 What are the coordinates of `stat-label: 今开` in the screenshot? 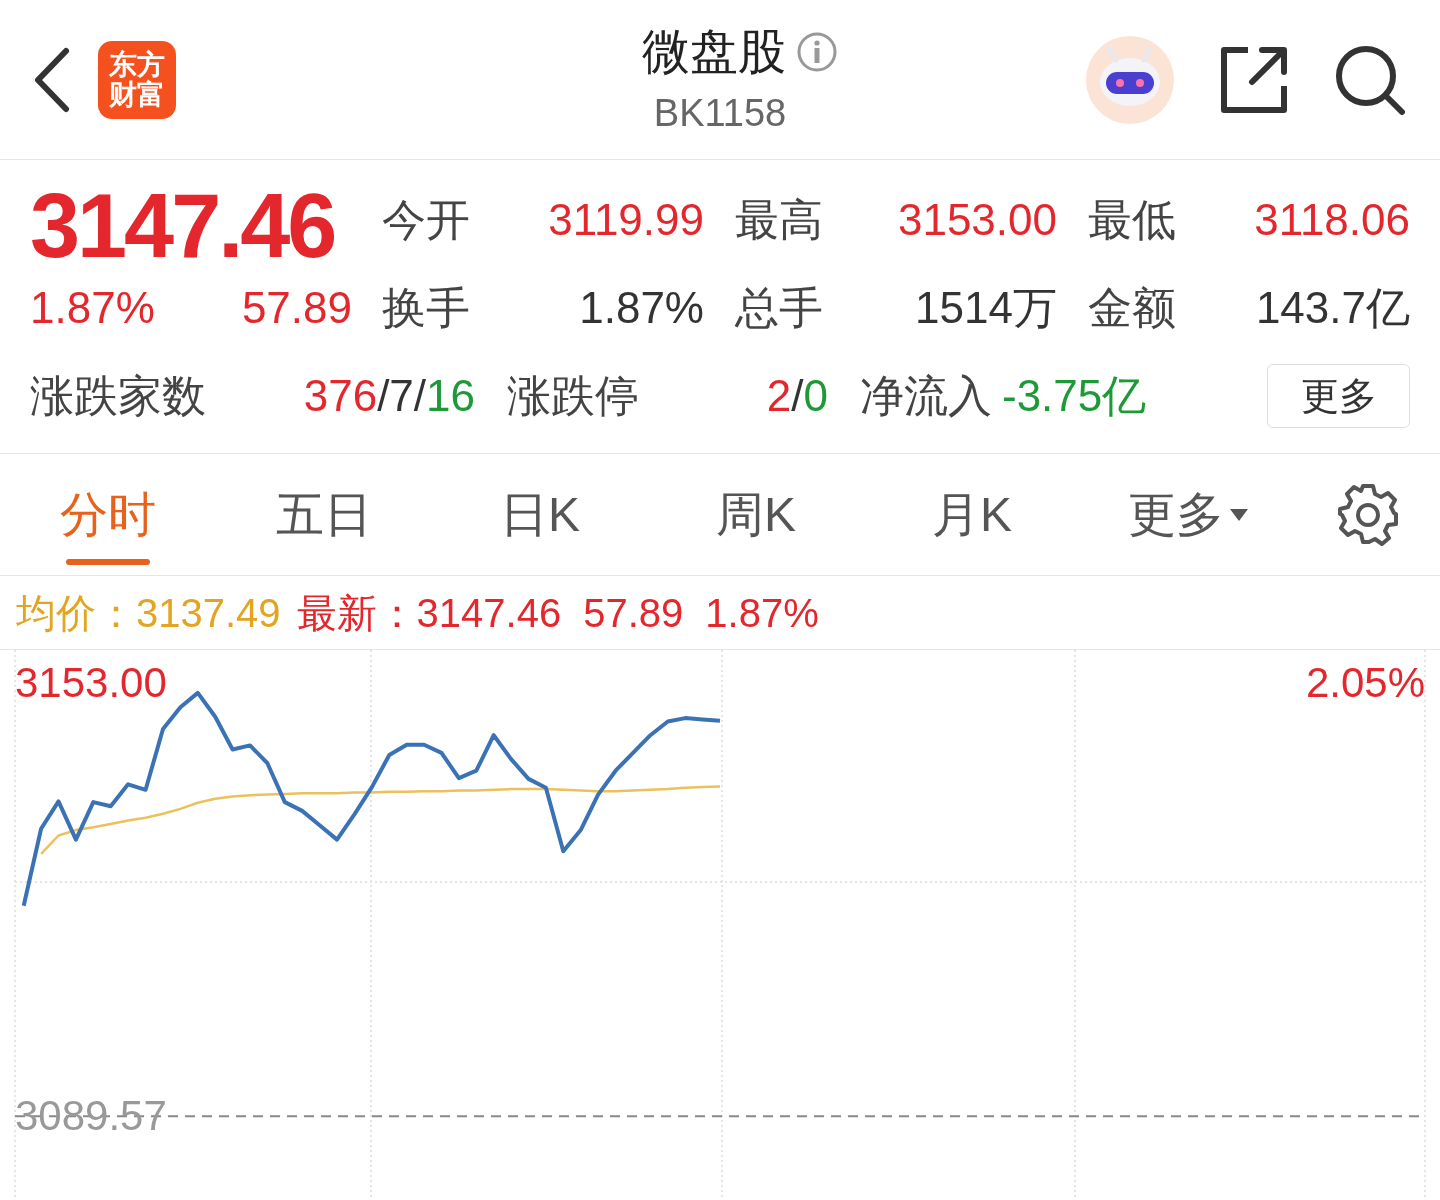 It's located at (426, 220).